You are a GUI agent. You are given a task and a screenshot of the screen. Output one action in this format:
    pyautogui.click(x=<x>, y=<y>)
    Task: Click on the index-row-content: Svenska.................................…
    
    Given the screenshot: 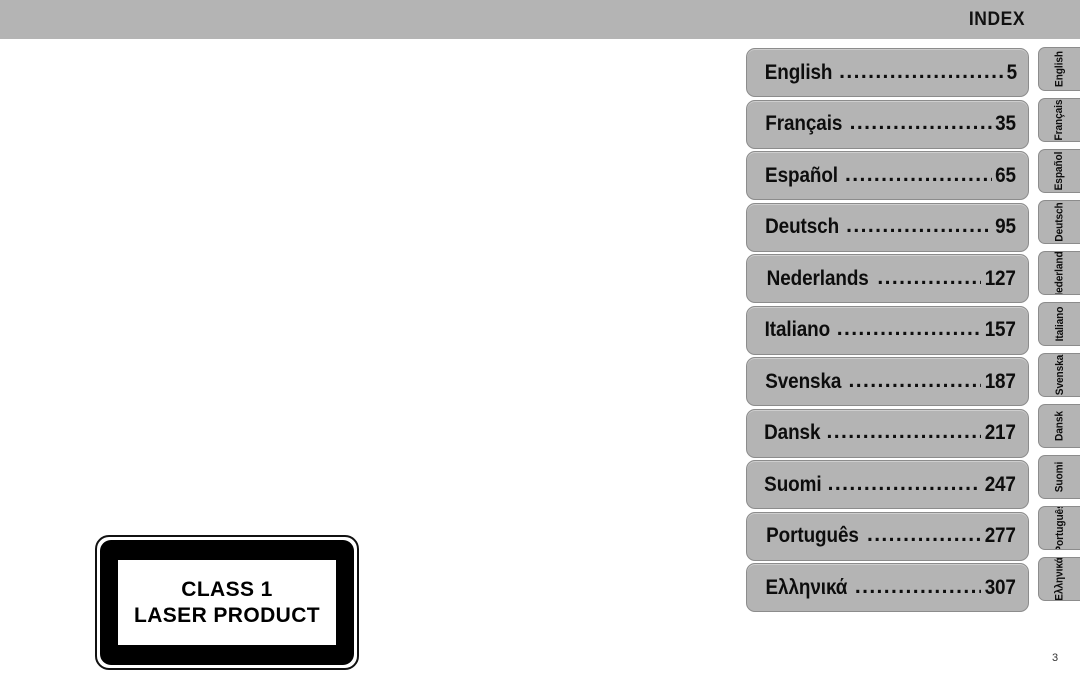 What is the action you would take?
    pyautogui.click(x=887, y=381)
    